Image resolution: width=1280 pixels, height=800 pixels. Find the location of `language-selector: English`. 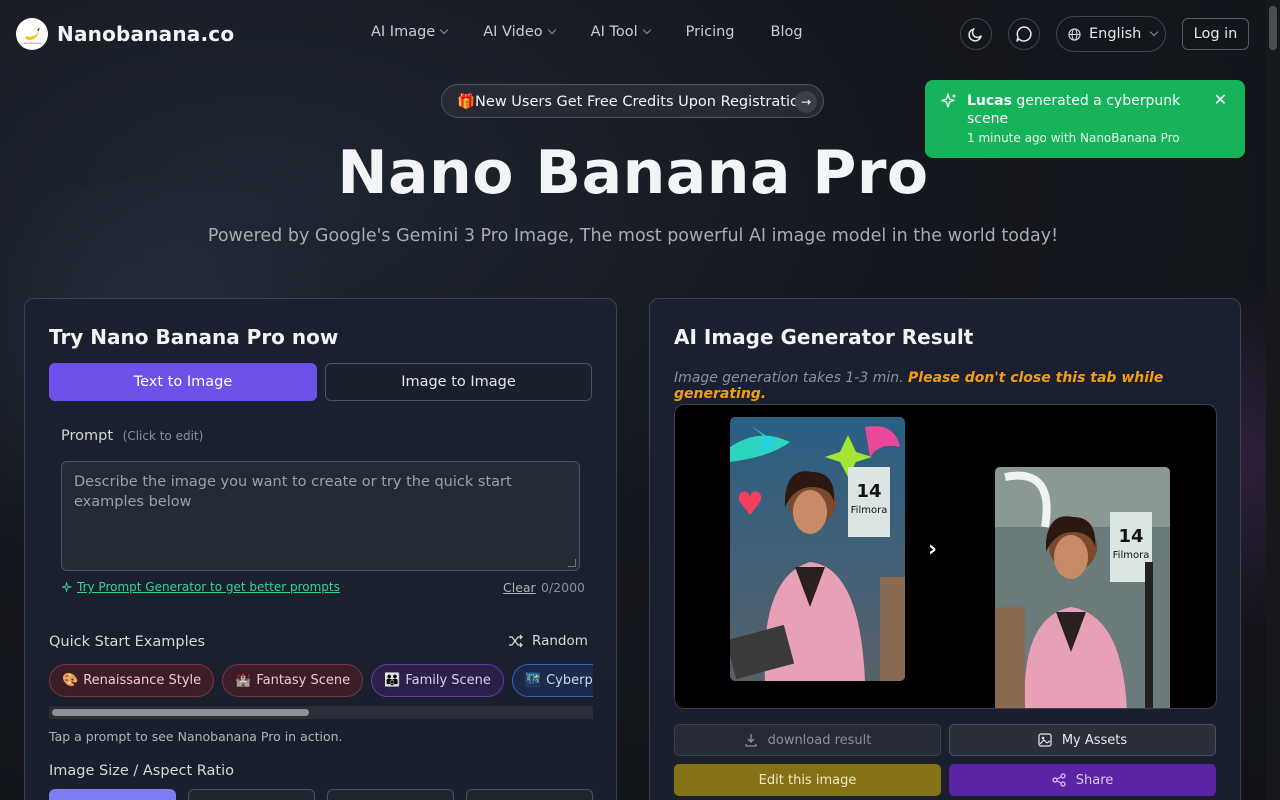

language-selector: English is located at coordinates (1111, 34).